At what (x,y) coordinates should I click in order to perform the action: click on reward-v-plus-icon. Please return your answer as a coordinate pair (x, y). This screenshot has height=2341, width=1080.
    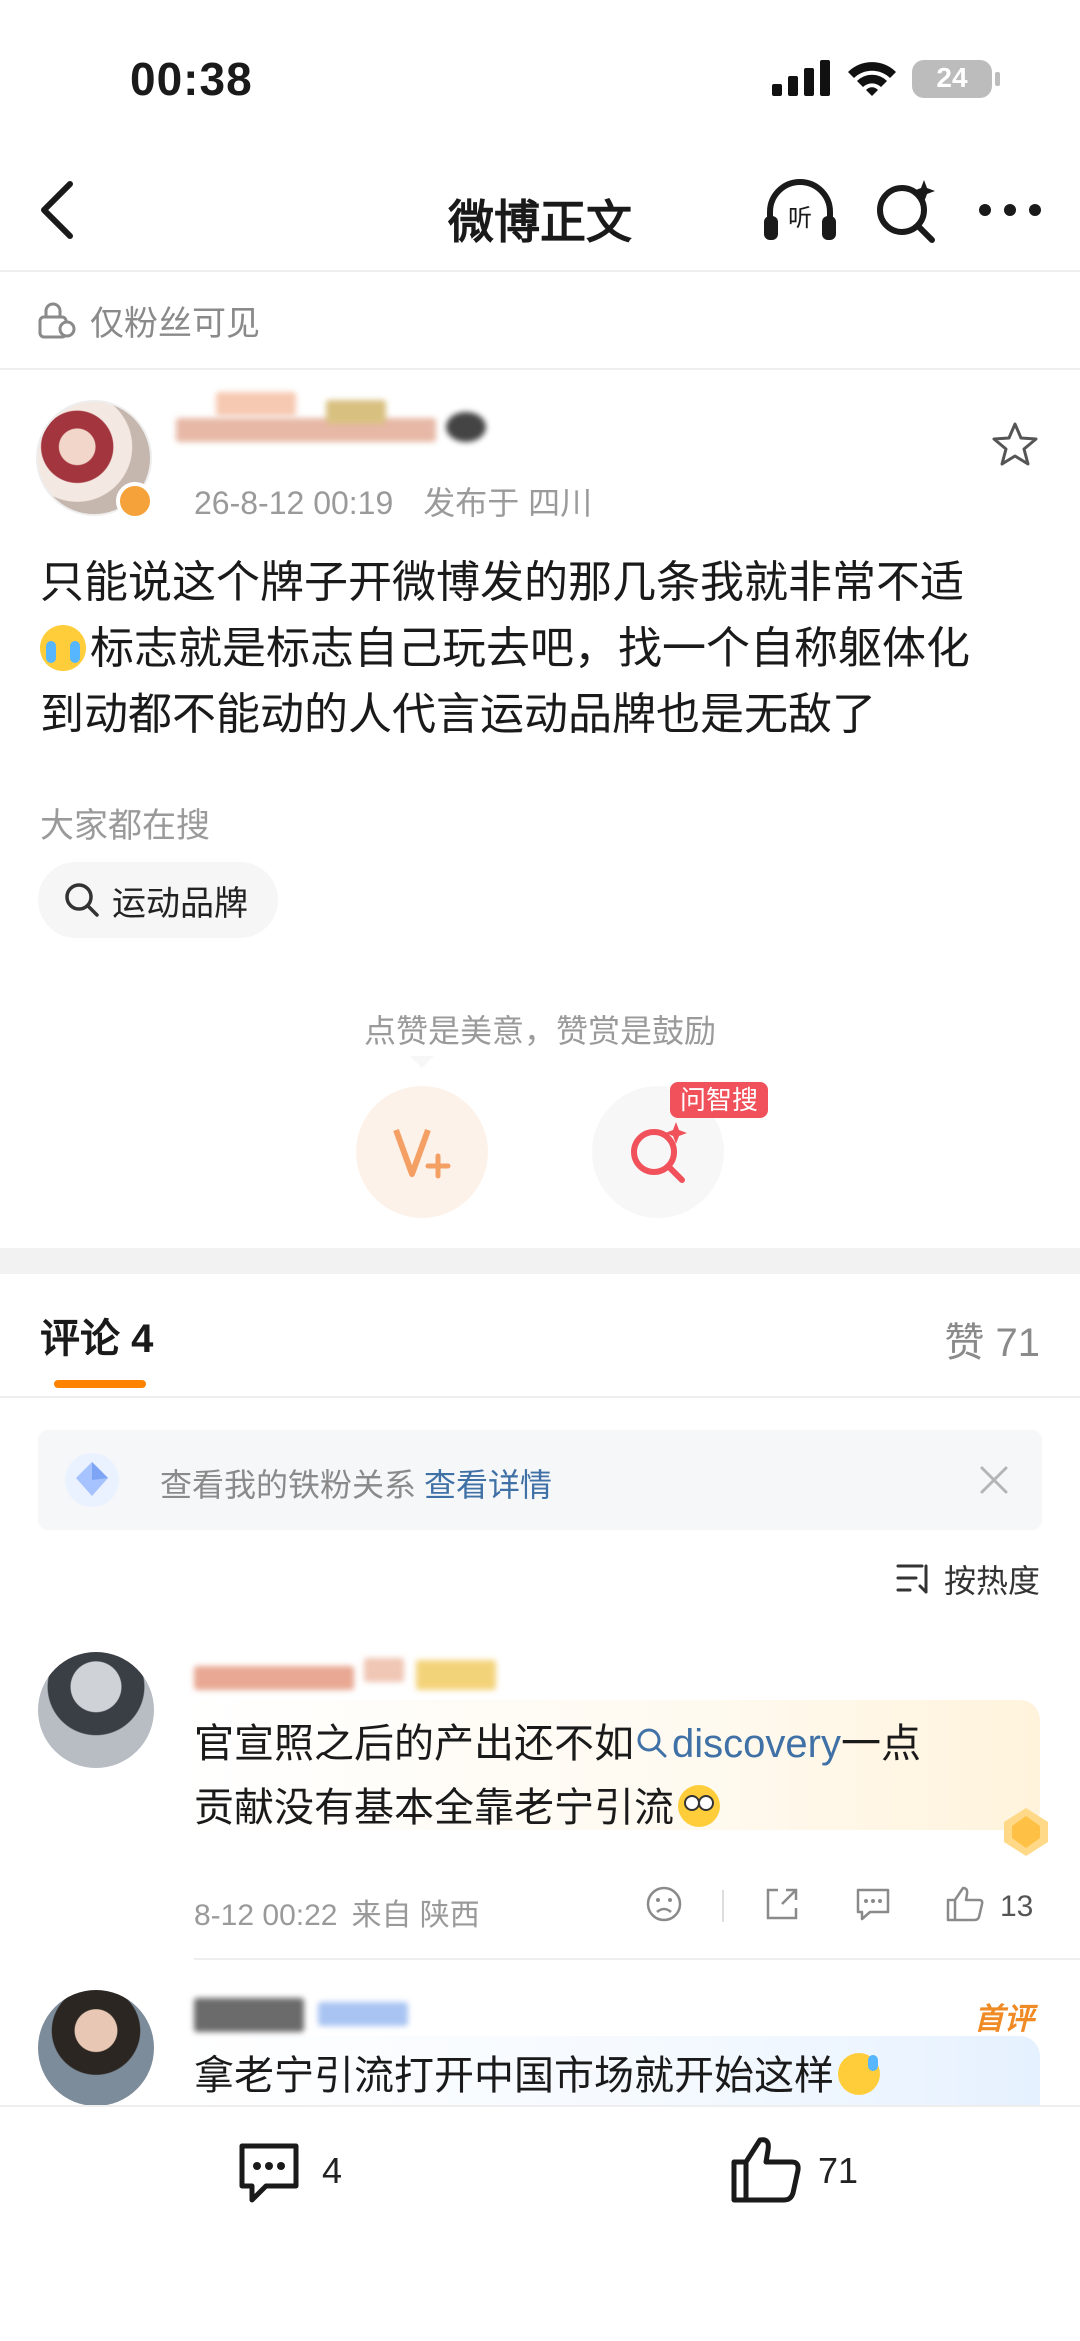
    Looking at the image, I should click on (422, 1153).